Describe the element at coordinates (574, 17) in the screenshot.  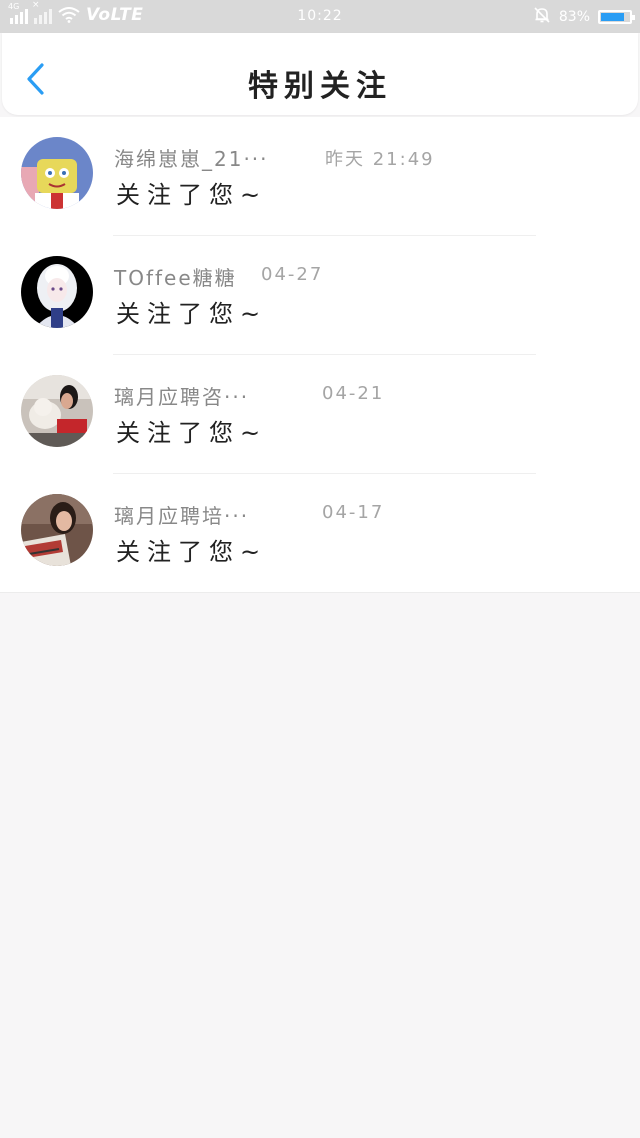
I see `battery-percent: 83%` at that location.